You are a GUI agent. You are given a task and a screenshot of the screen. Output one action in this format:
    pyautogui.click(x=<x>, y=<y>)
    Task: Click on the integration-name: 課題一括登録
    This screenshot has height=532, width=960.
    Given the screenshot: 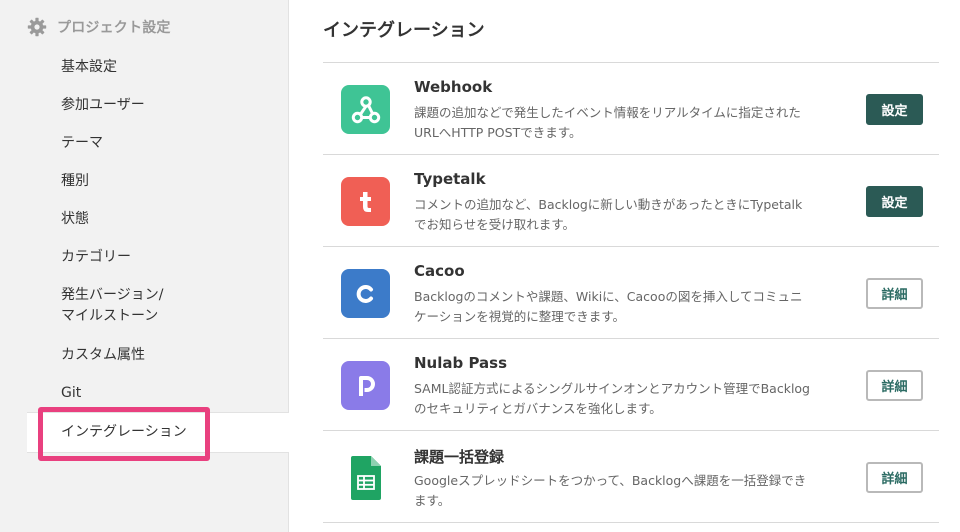 What is the action you would take?
    pyautogui.click(x=459, y=457)
    